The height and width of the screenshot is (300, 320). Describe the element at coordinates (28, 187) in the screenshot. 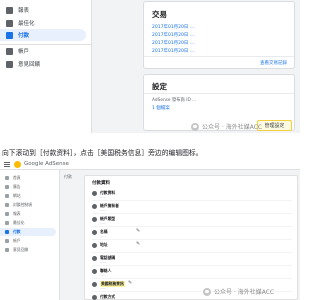

I see `sidebar-item-ads: 廣告` at that location.